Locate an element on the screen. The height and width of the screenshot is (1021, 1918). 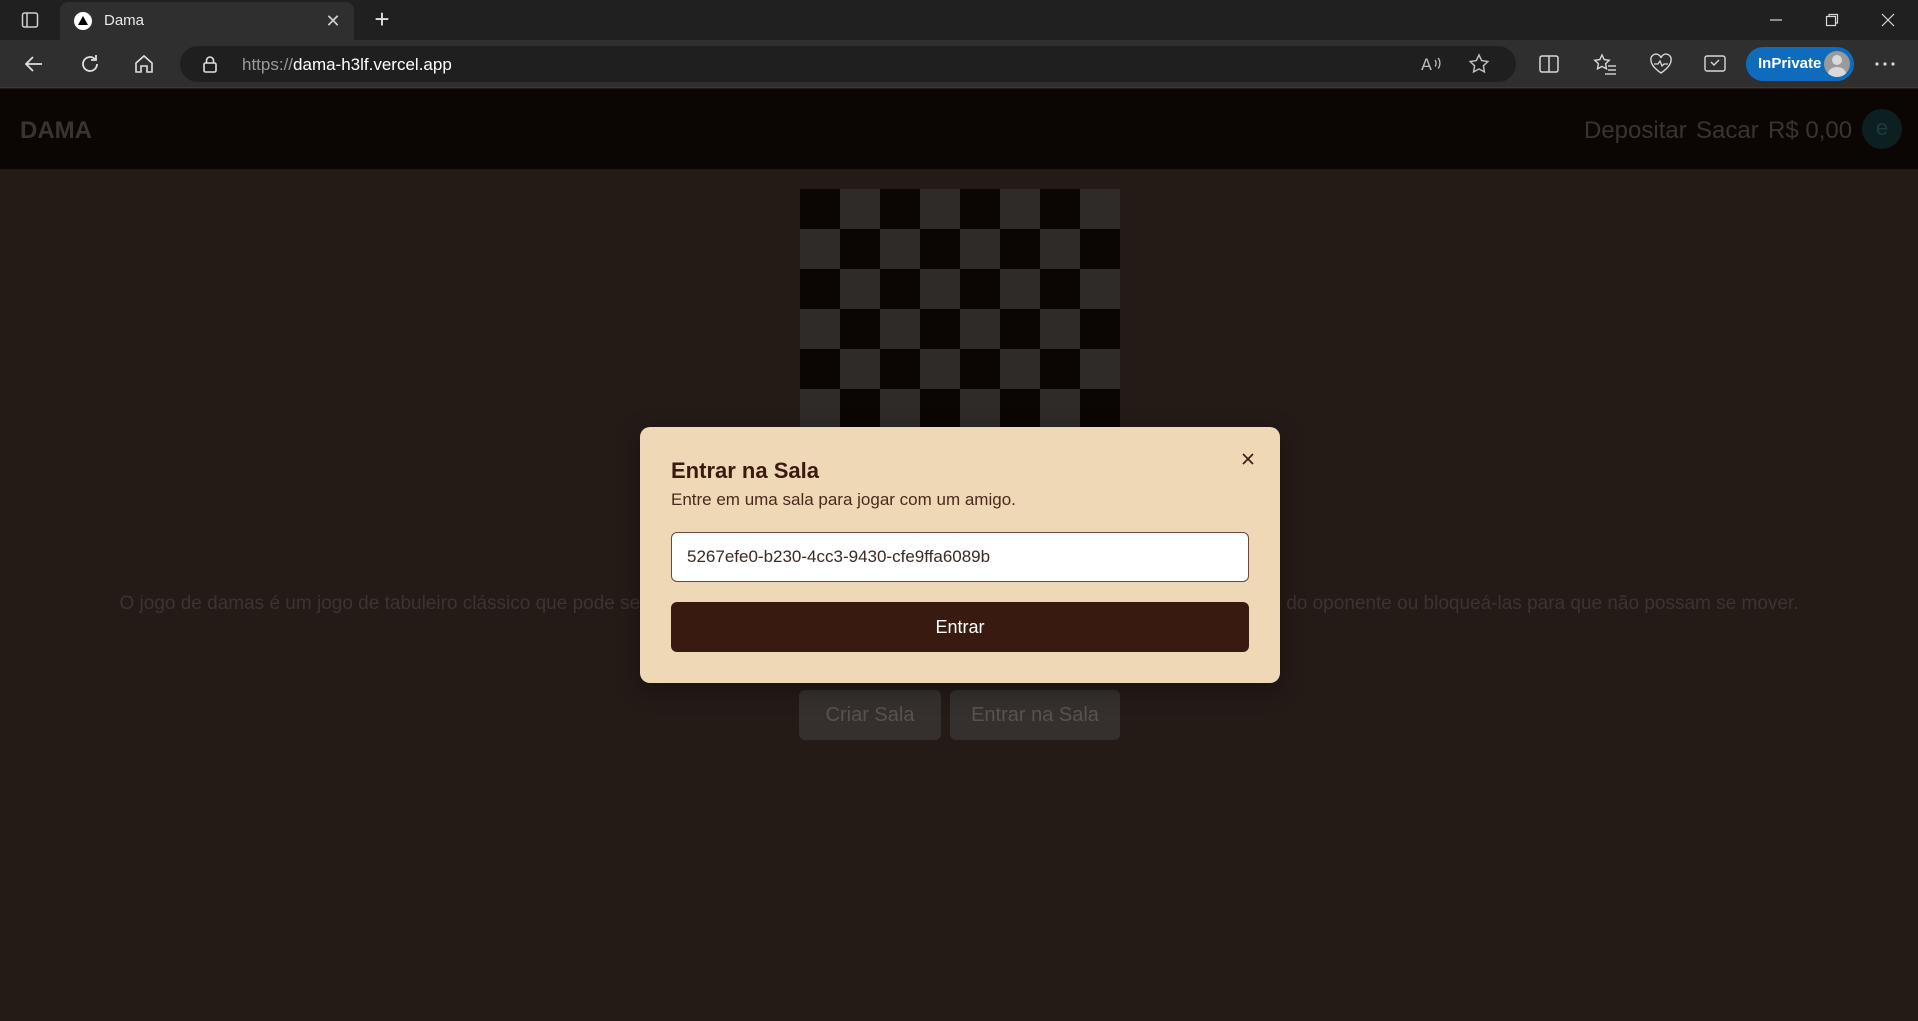
browser-tab-active: Dama ✕ is located at coordinates (207, 21).